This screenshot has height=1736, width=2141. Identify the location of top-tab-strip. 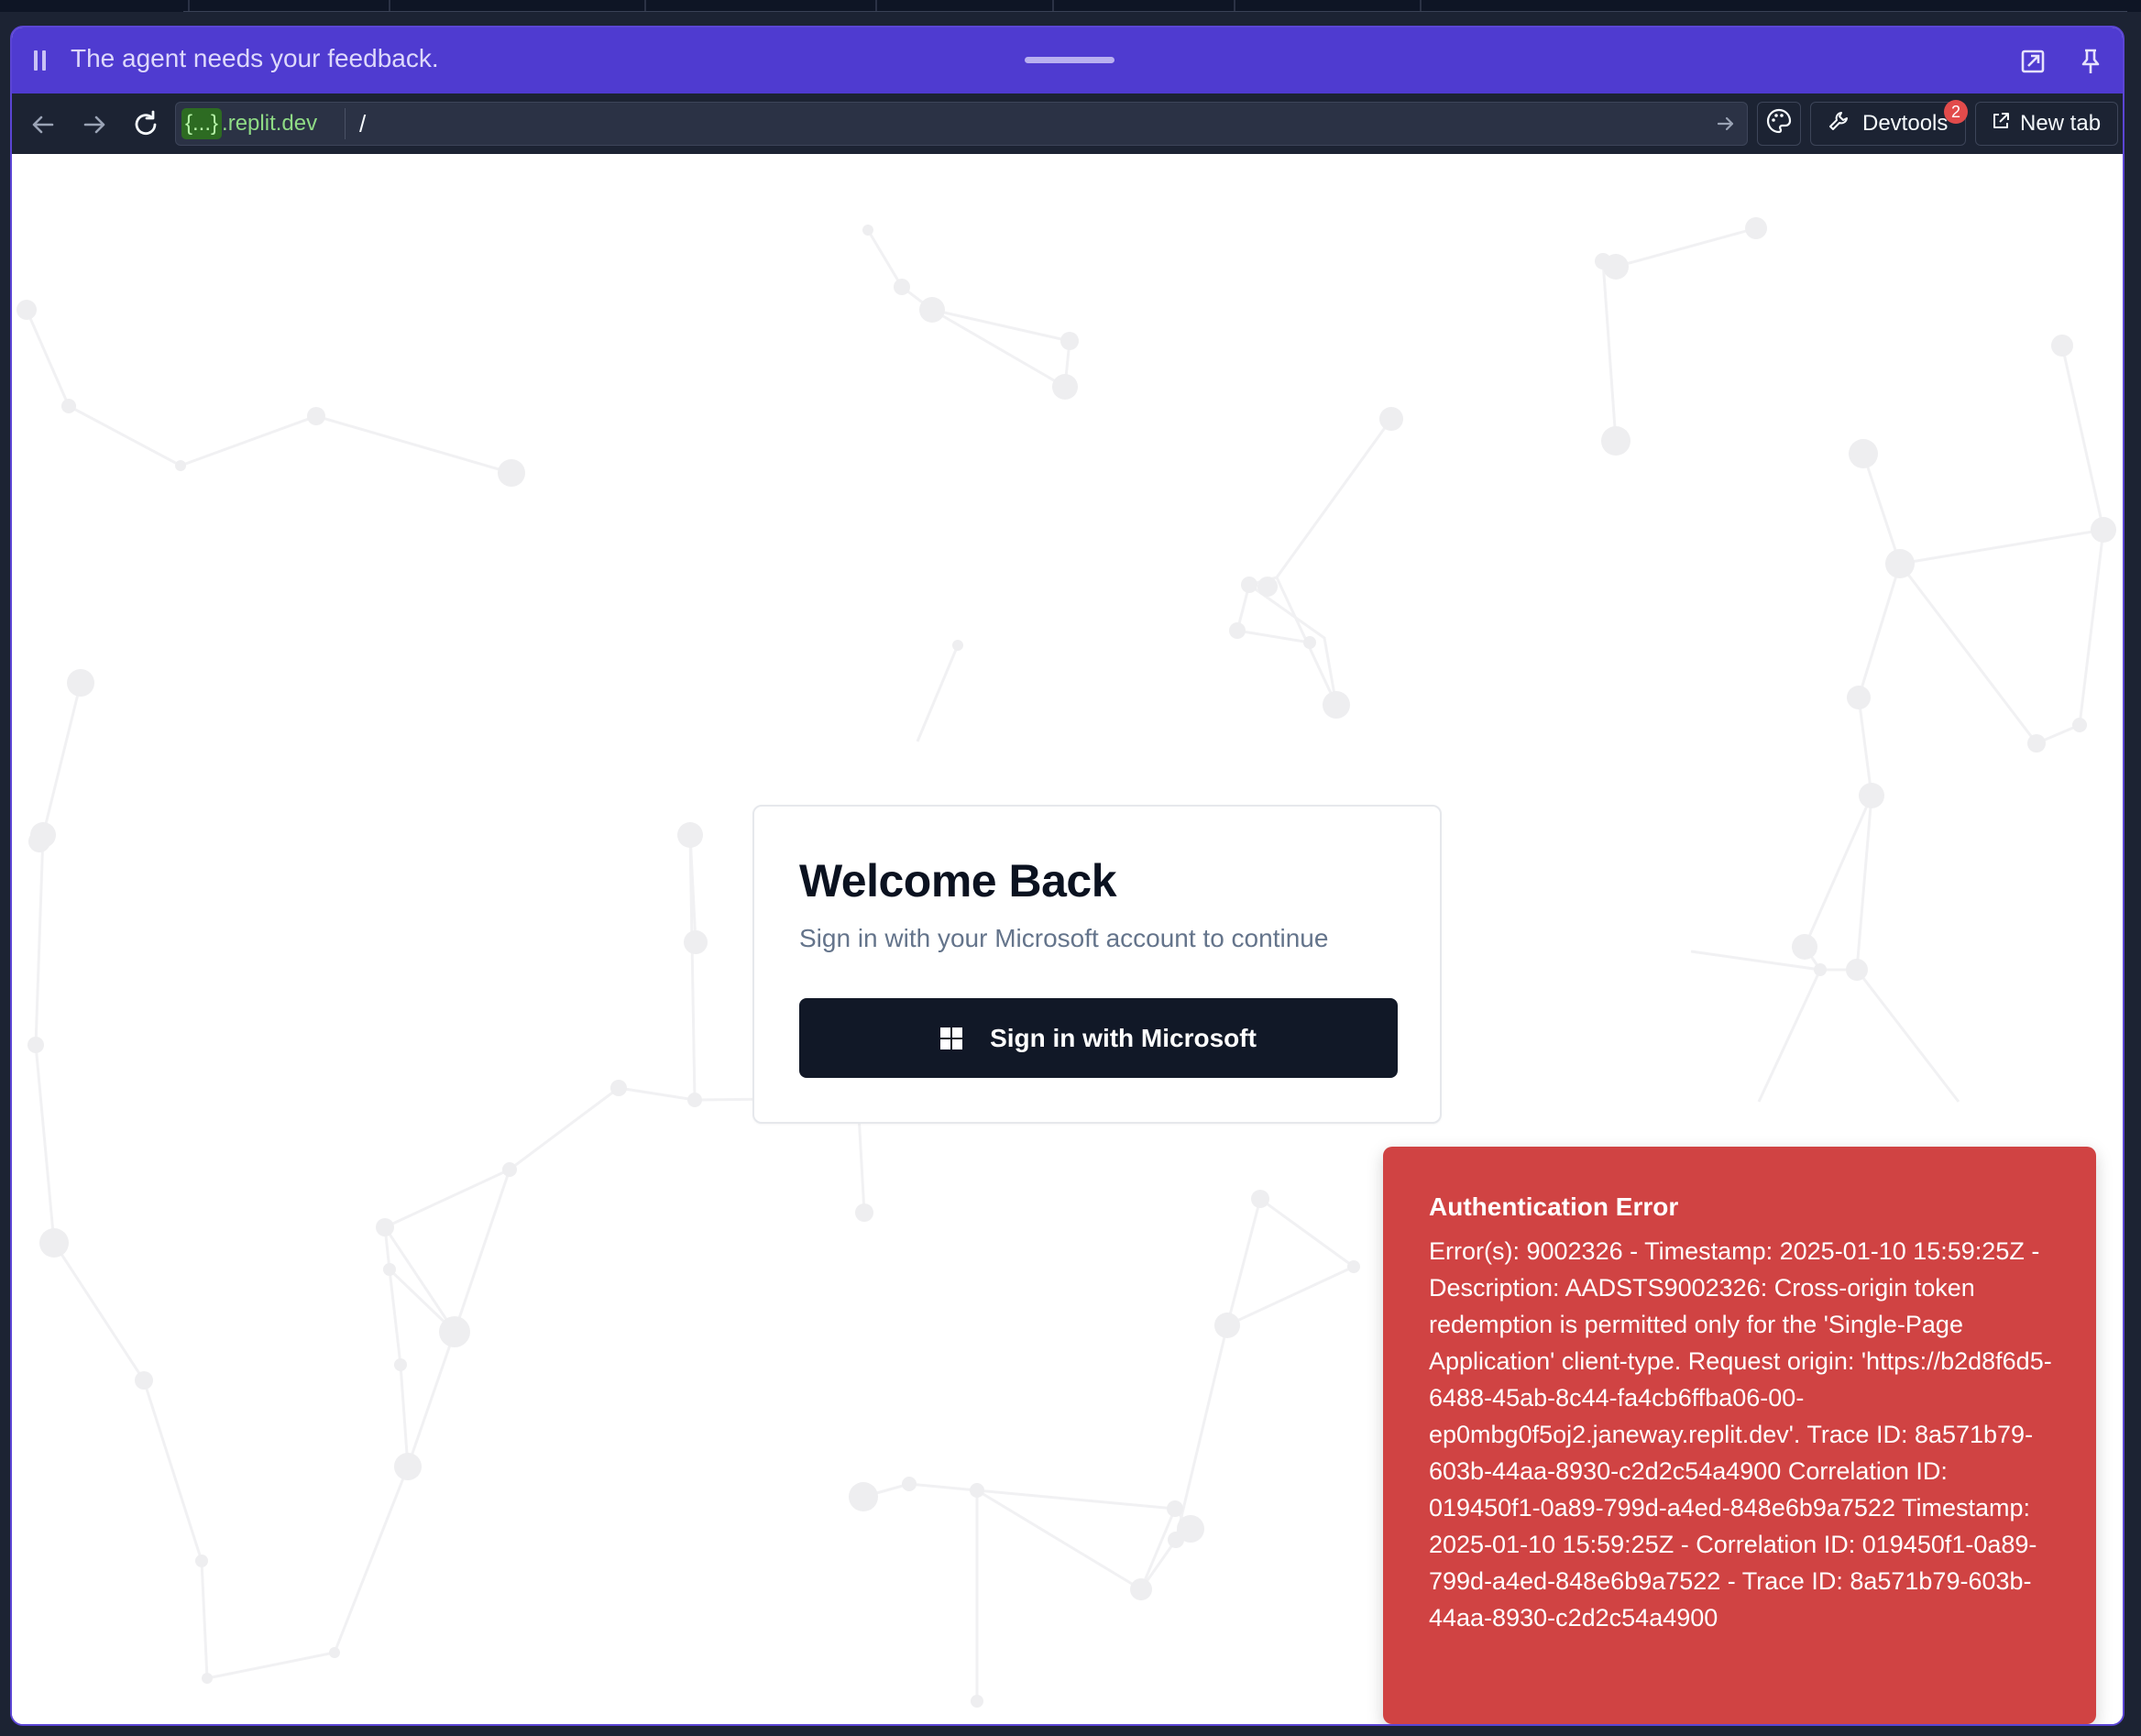
(1070, 6).